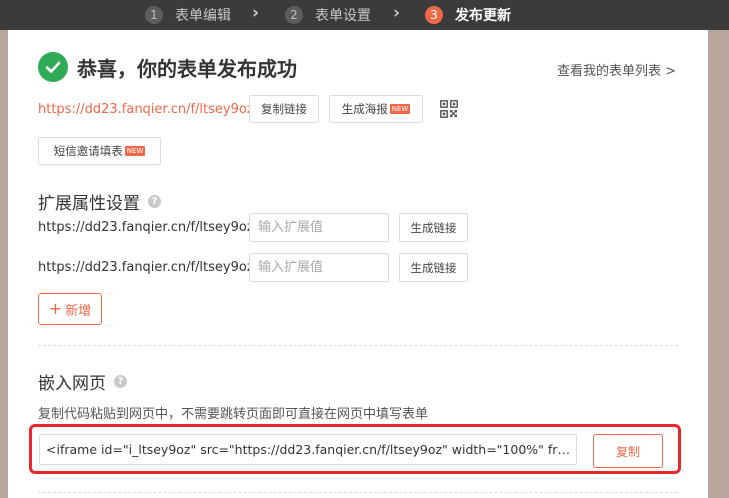  Describe the element at coordinates (55, 308) in the screenshot. I see `plus-icon: +` at that location.